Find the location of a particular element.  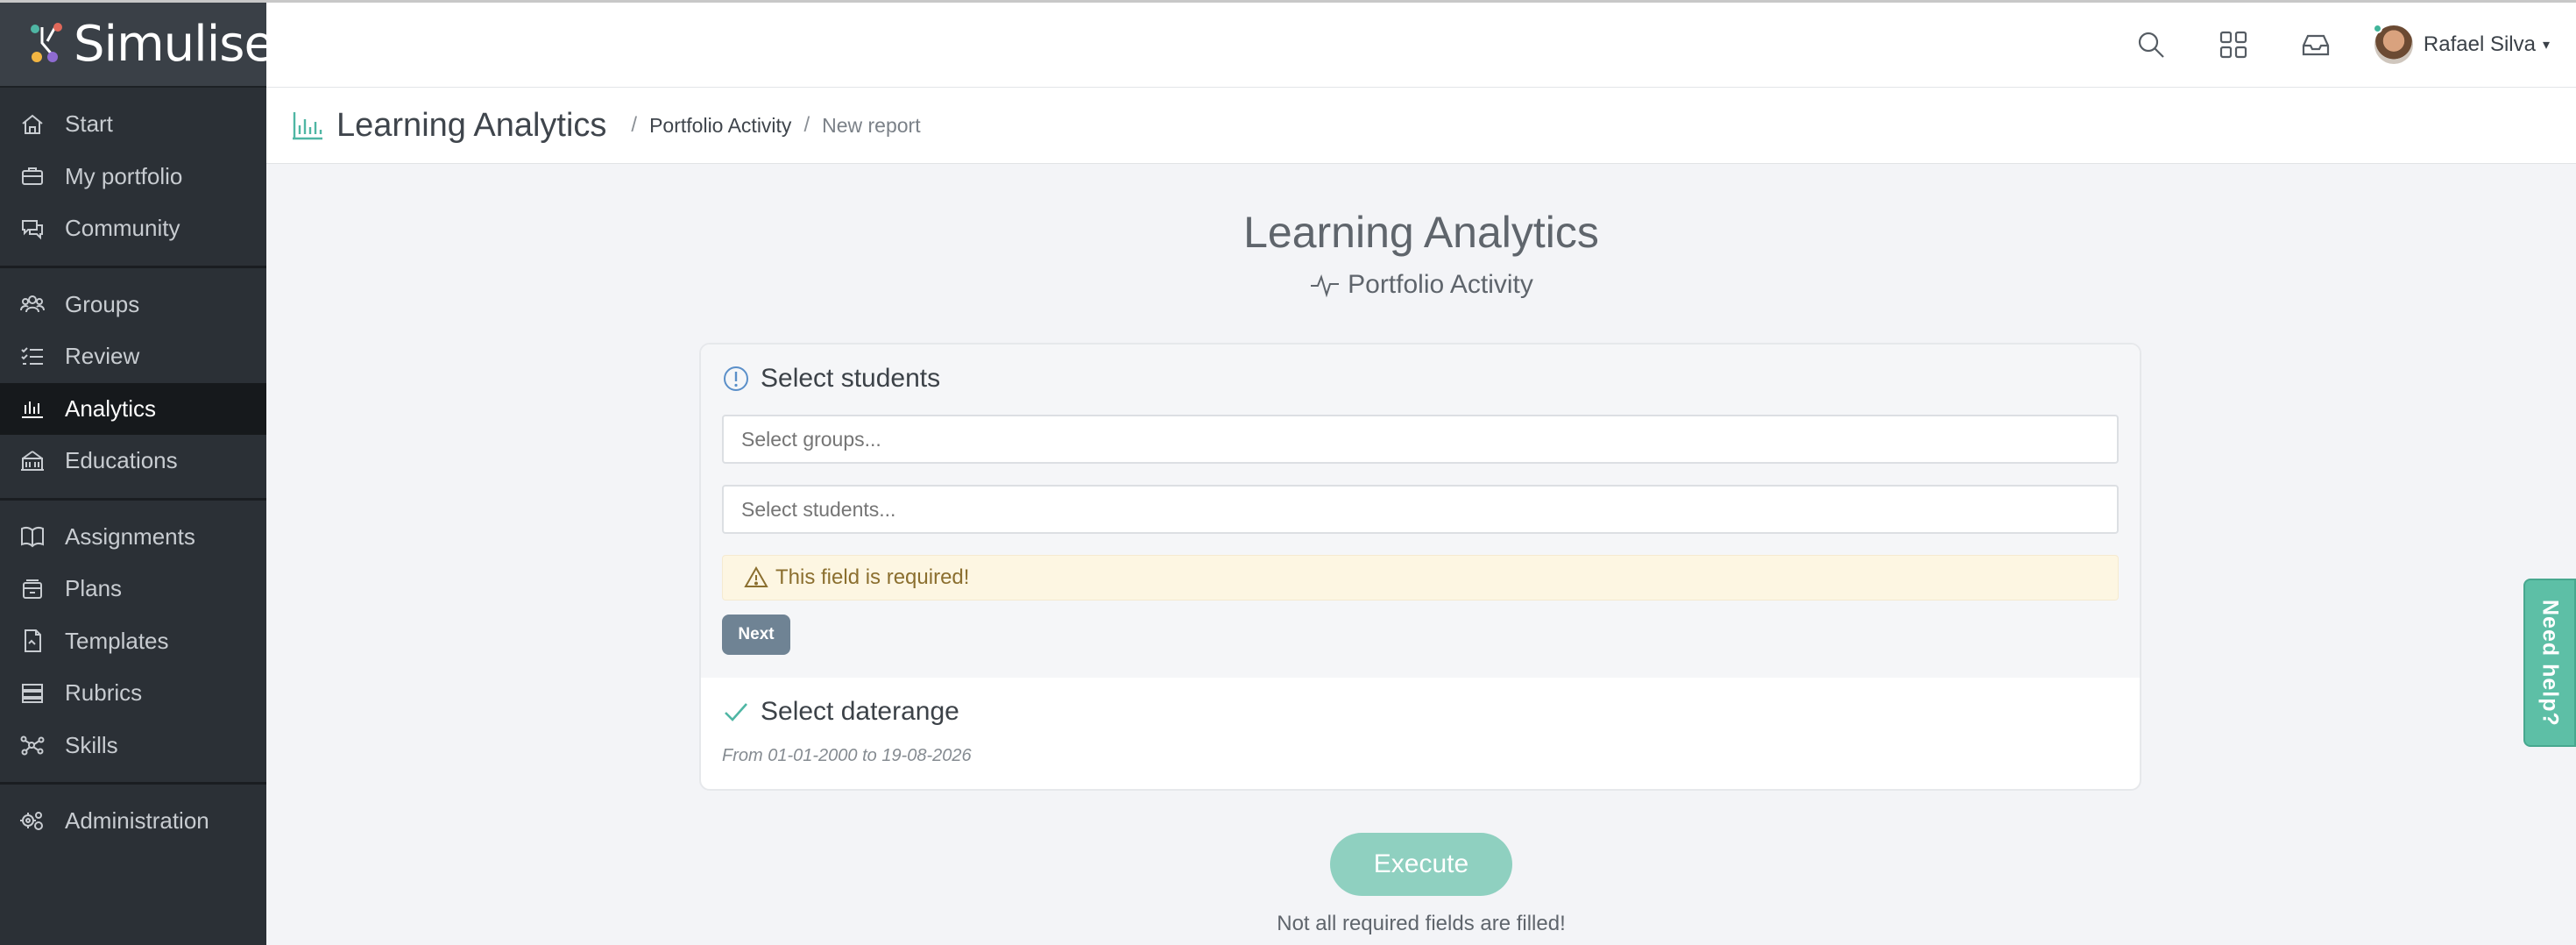

select-students-input is located at coordinates (1420, 510).